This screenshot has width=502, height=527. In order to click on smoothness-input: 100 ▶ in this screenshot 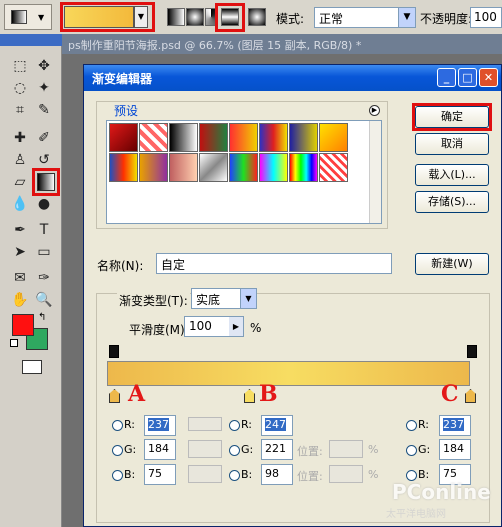, I will do `click(214, 326)`.